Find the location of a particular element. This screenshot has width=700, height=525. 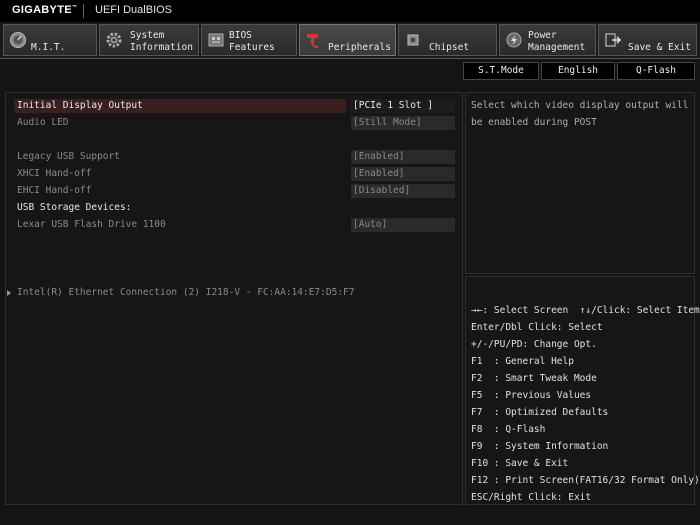

tab-system-information: System Information is located at coordinates (149, 40).